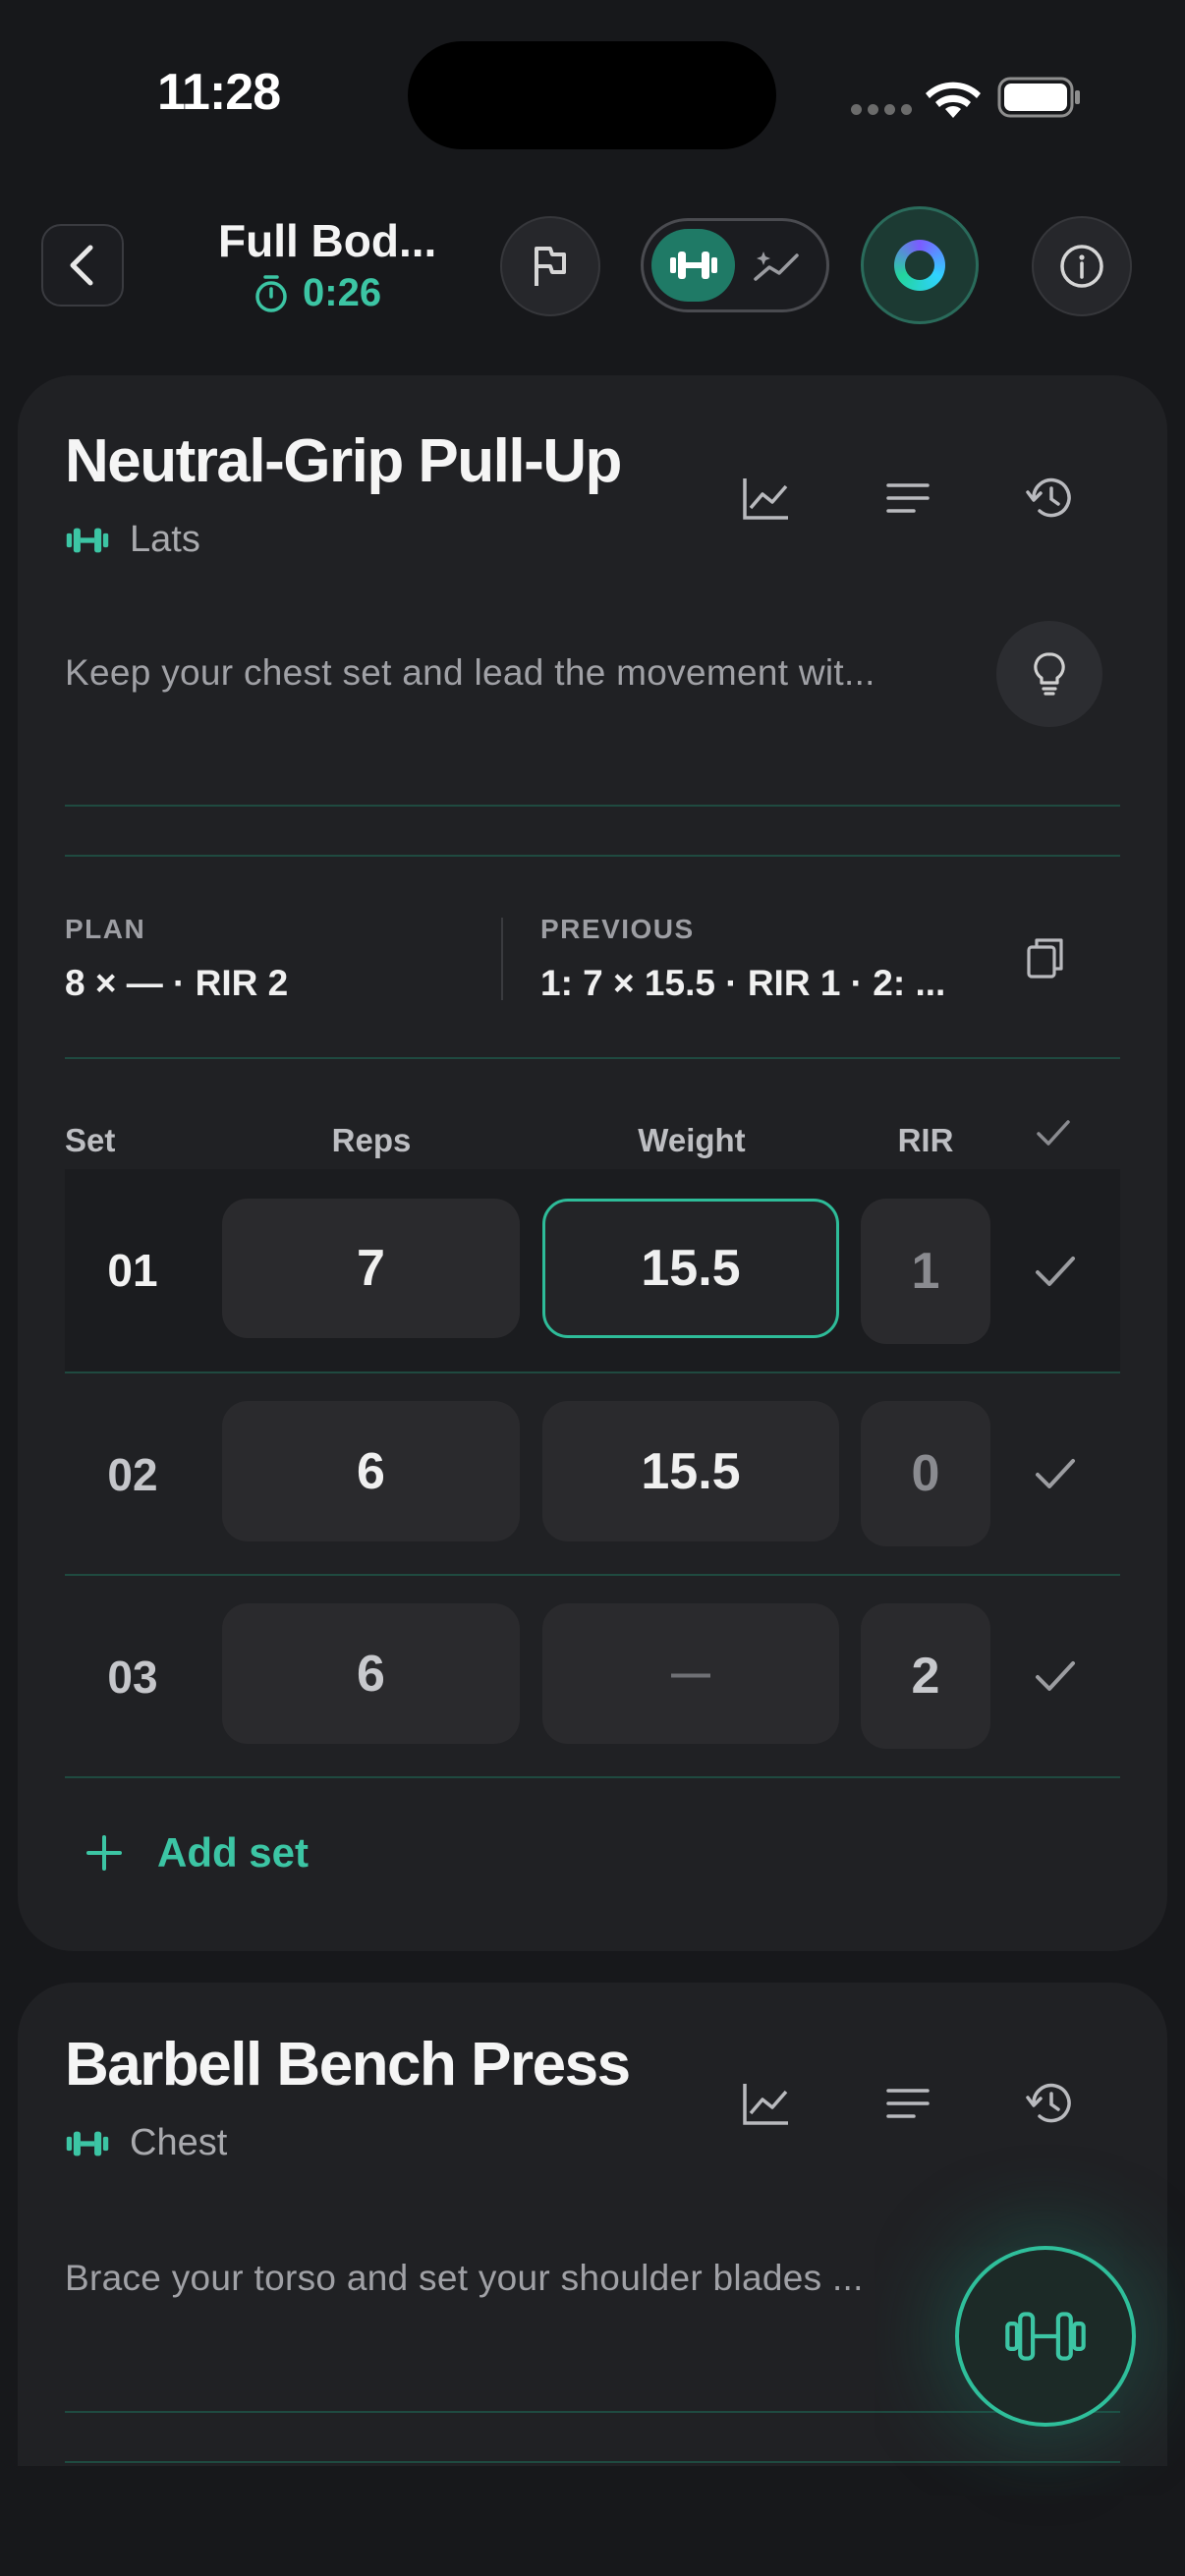 The height and width of the screenshot is (2576, 1185). I want to click on column-set: Set, so click(91, 1140).